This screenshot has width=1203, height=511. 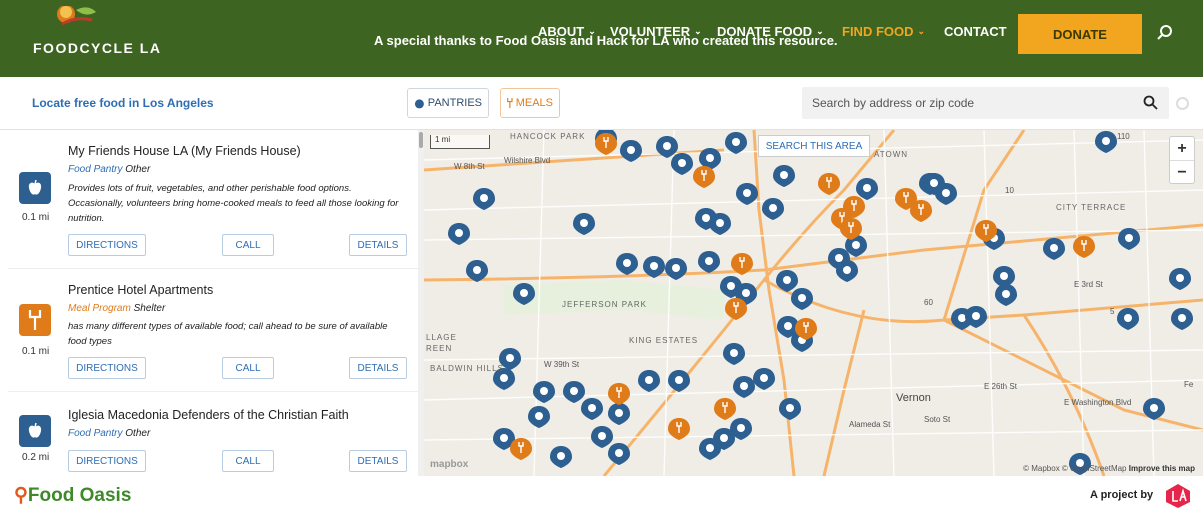 What do you see at coordinates (913, 398) in the screenshot?
I see `map-label: Vernon` at bounding box center [913, 398].